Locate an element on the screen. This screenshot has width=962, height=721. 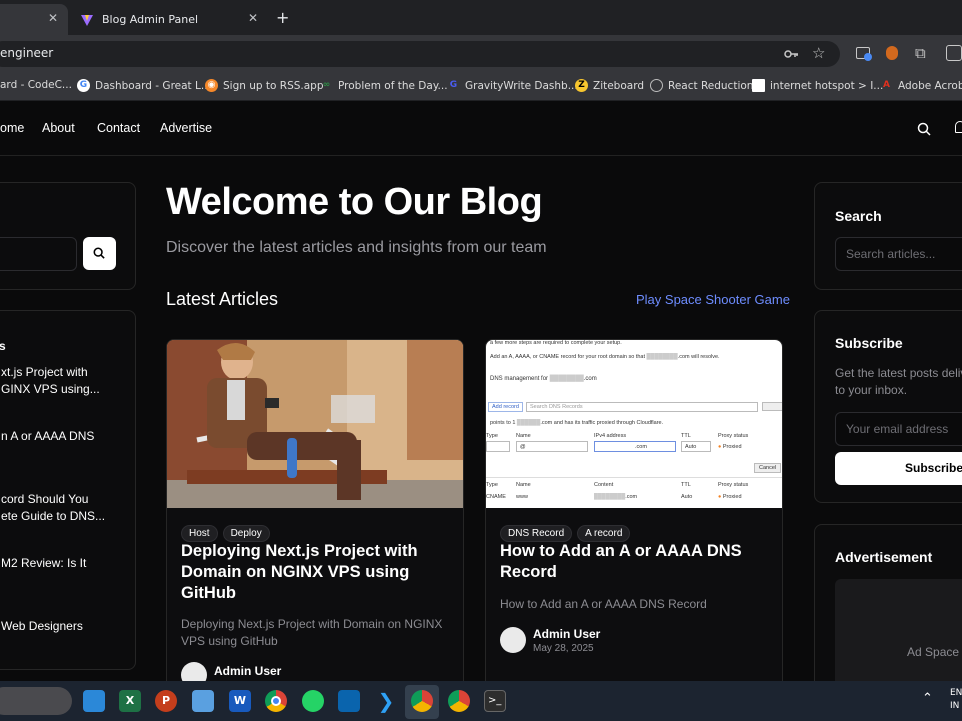
left-search-input is located at coordinates (38, 254).